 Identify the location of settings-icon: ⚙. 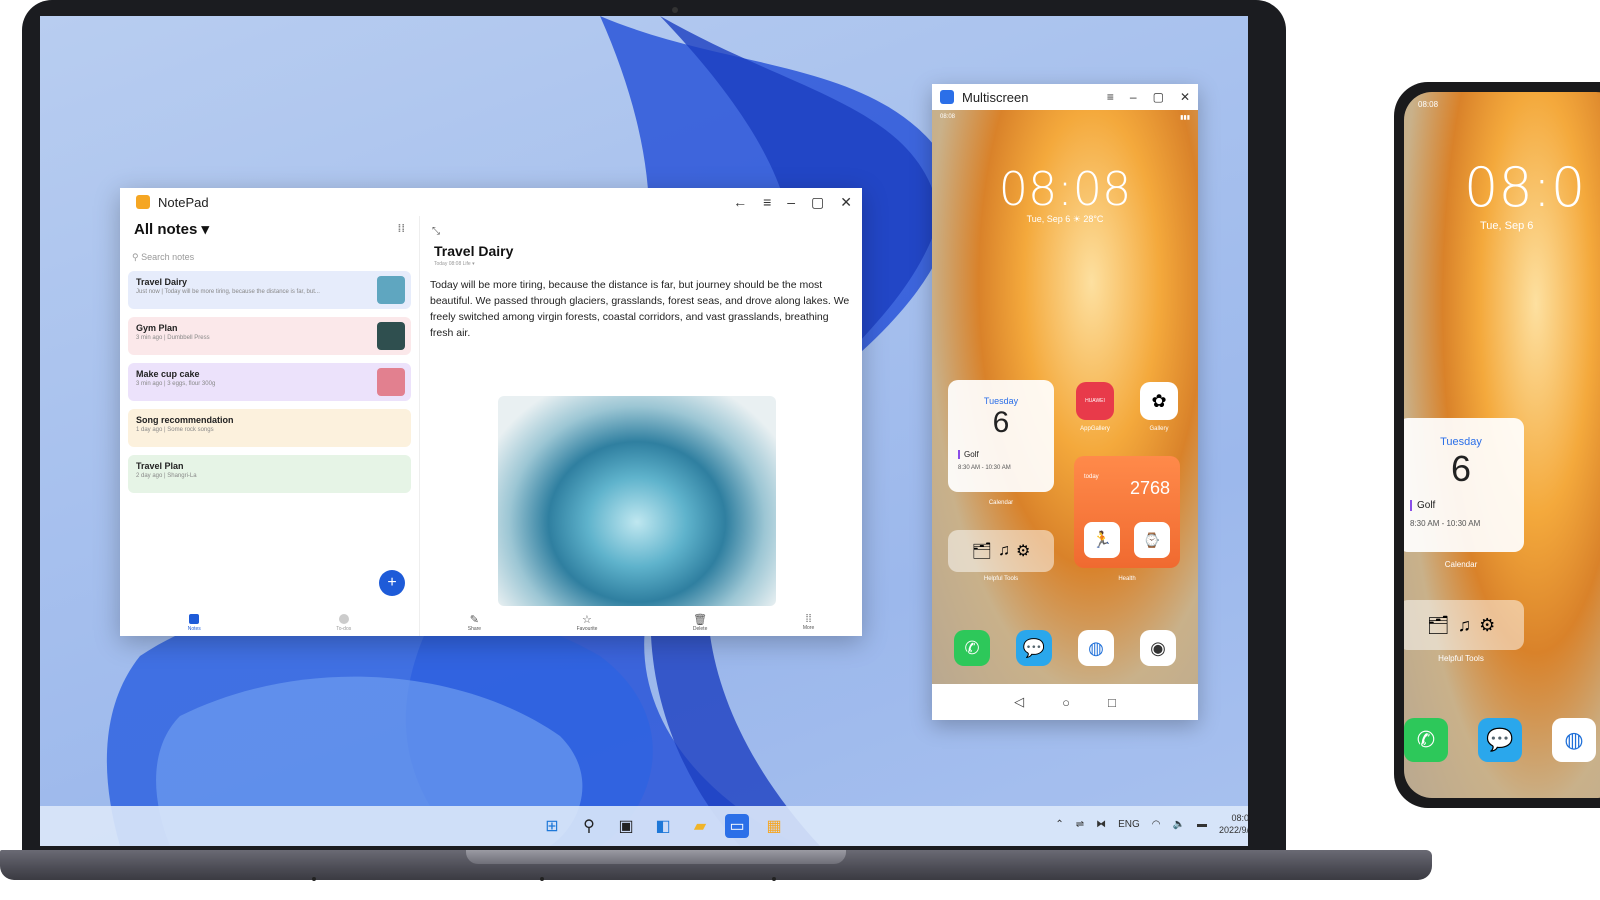
(1487, 624).